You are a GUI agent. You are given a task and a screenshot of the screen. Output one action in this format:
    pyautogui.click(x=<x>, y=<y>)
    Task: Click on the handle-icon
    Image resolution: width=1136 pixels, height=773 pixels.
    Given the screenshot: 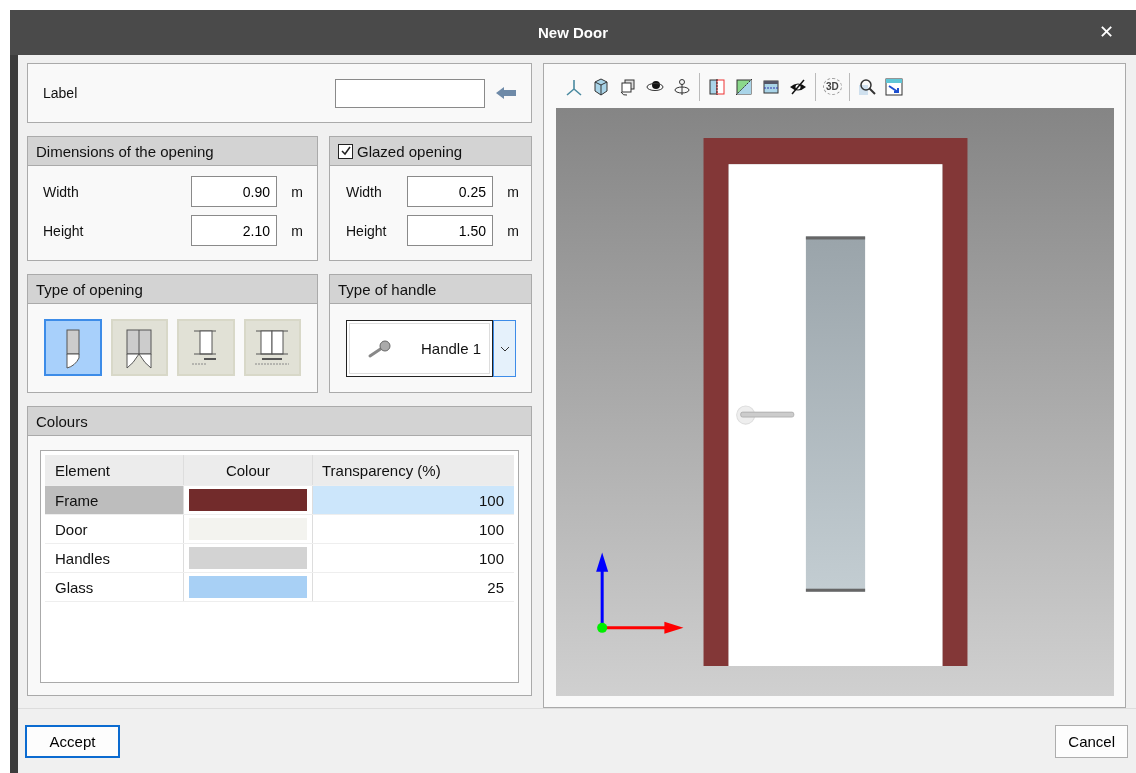 What is the action you would take?
    pyautogui.click(x=380, y=348)
    